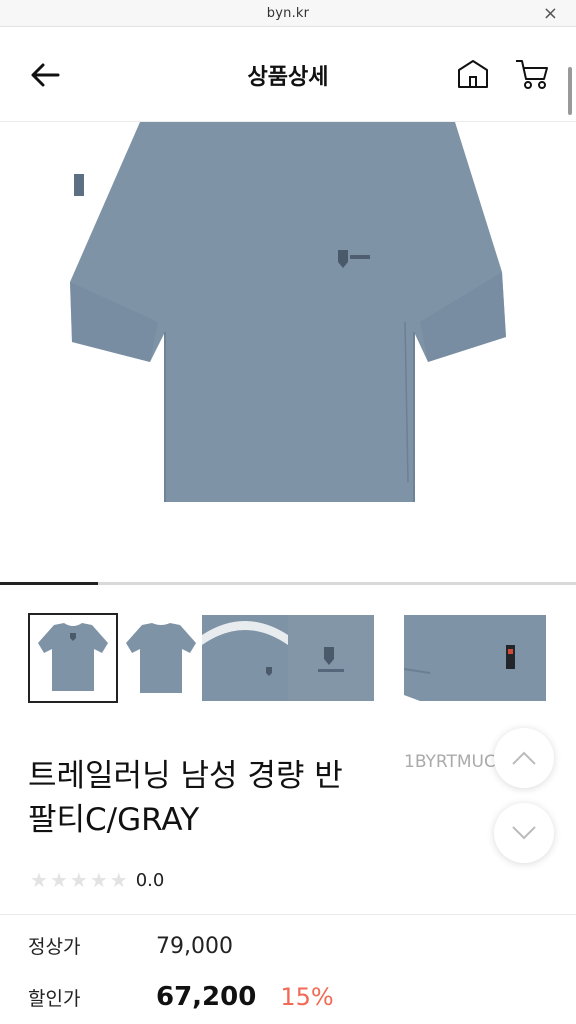  What do you see at coordinates (550, 13) in the screenshot?
I see `close-icon: ×` at bounding box center [550, 13].